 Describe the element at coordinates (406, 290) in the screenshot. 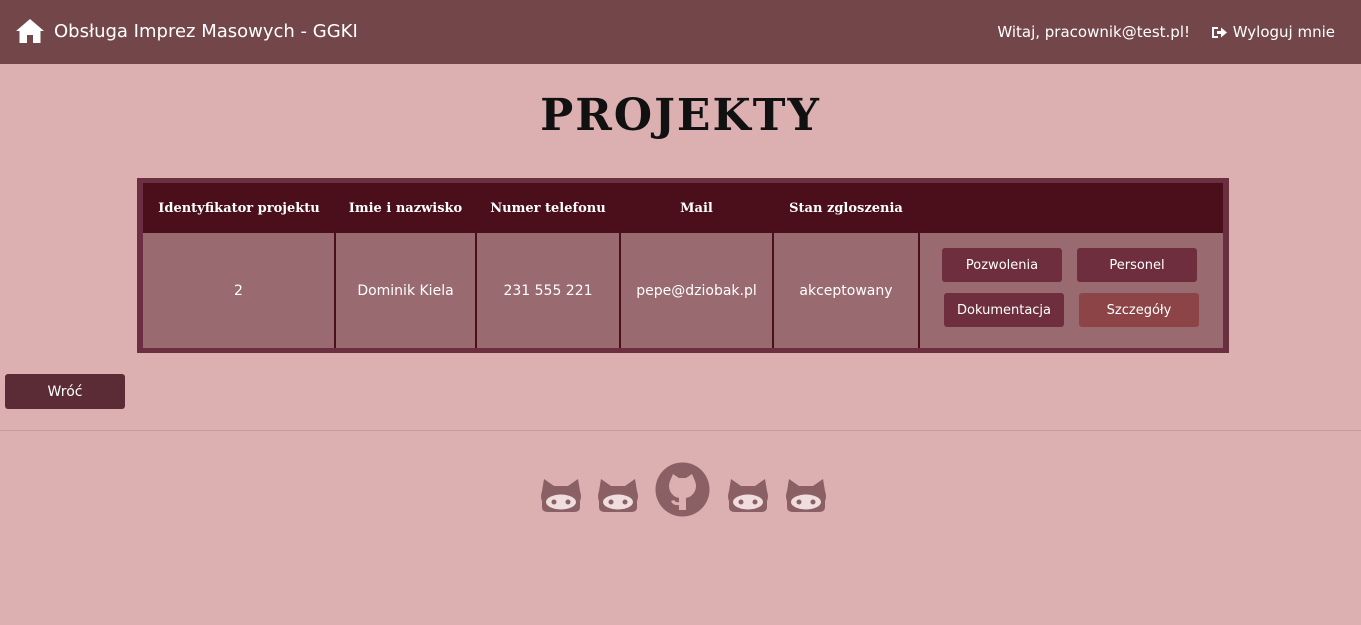

I see `cell-name: Dominik Kiela` at that location.